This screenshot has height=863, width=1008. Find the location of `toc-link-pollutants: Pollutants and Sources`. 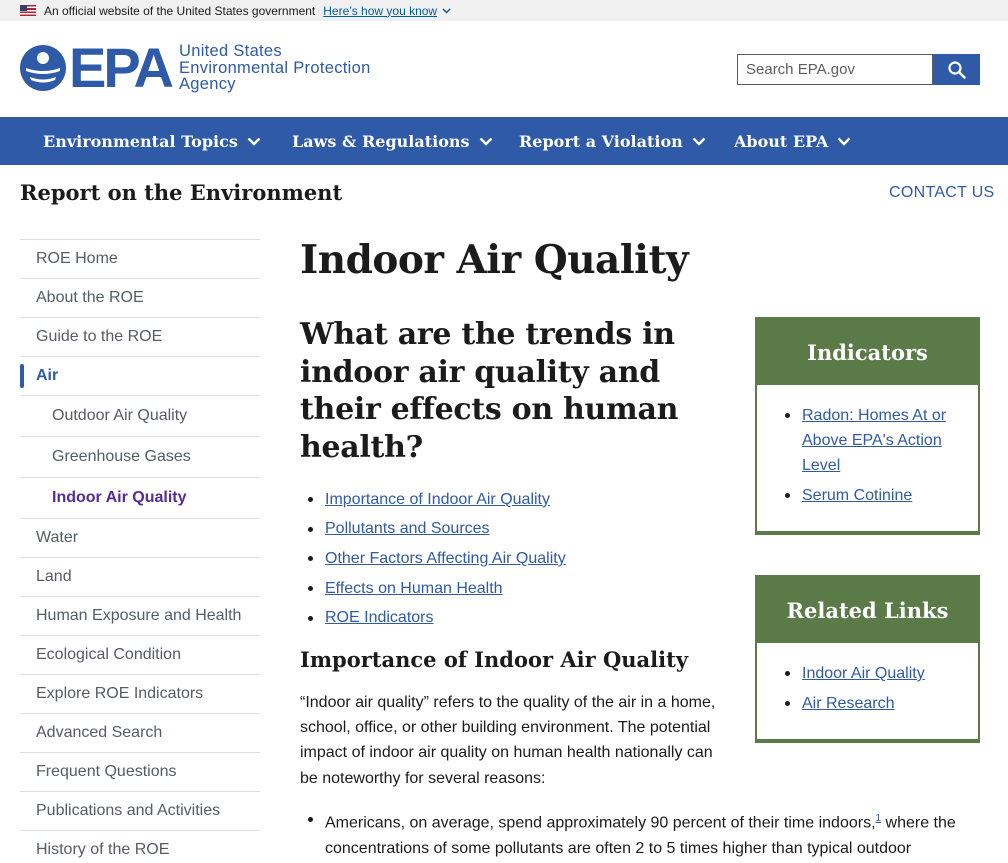

toc-link-pollutants: Pollutants and Sources is located at coordinates (407, 529).